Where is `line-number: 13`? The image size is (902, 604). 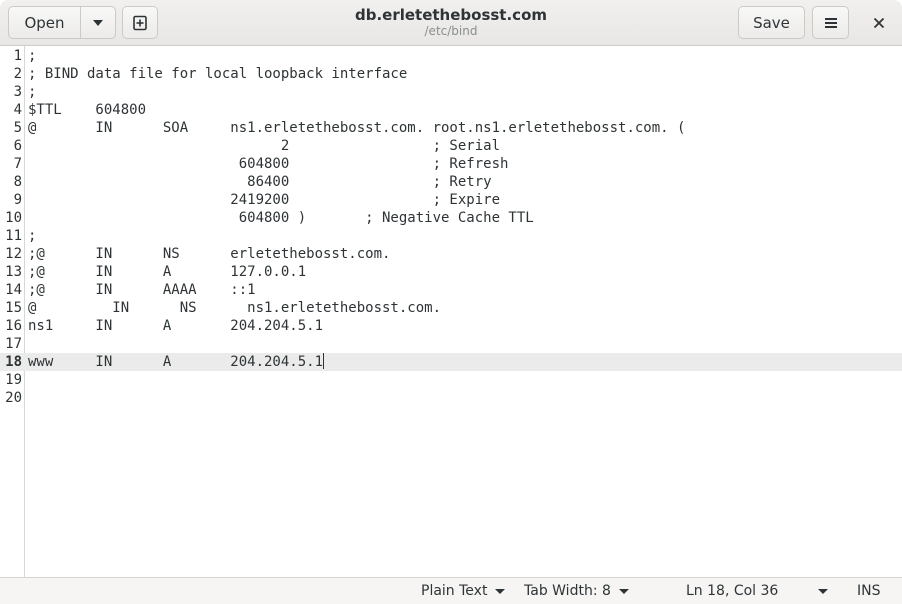 line-number: 13 is located at coordinates (13, 272).